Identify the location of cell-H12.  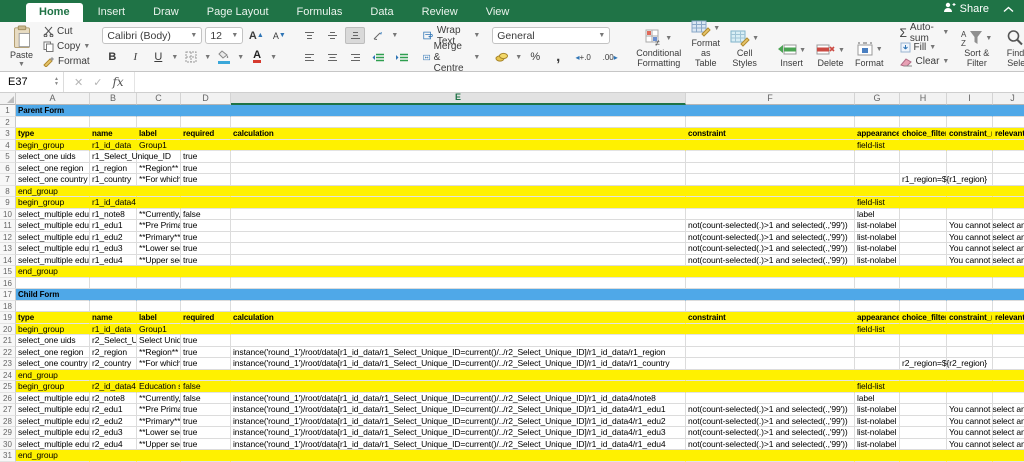
(923, 237).